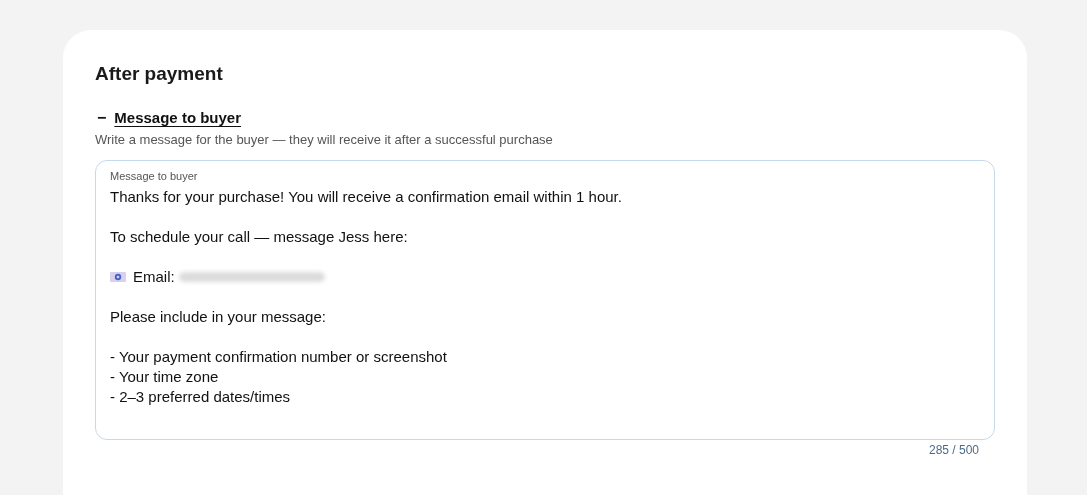 The image size is (1087, 495). I want to click on message-line: Thanks for your purchase! You will receive a confirmation email within 1 hour., so click(366, 197).